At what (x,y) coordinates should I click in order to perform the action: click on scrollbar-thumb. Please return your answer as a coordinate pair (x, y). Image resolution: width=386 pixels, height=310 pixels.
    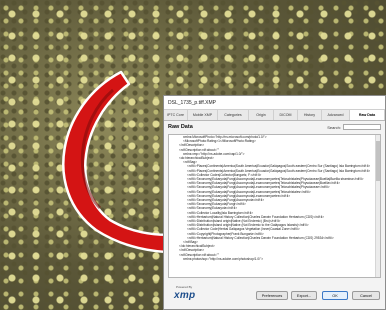
    Looking at the image, I should click on (378, 161).